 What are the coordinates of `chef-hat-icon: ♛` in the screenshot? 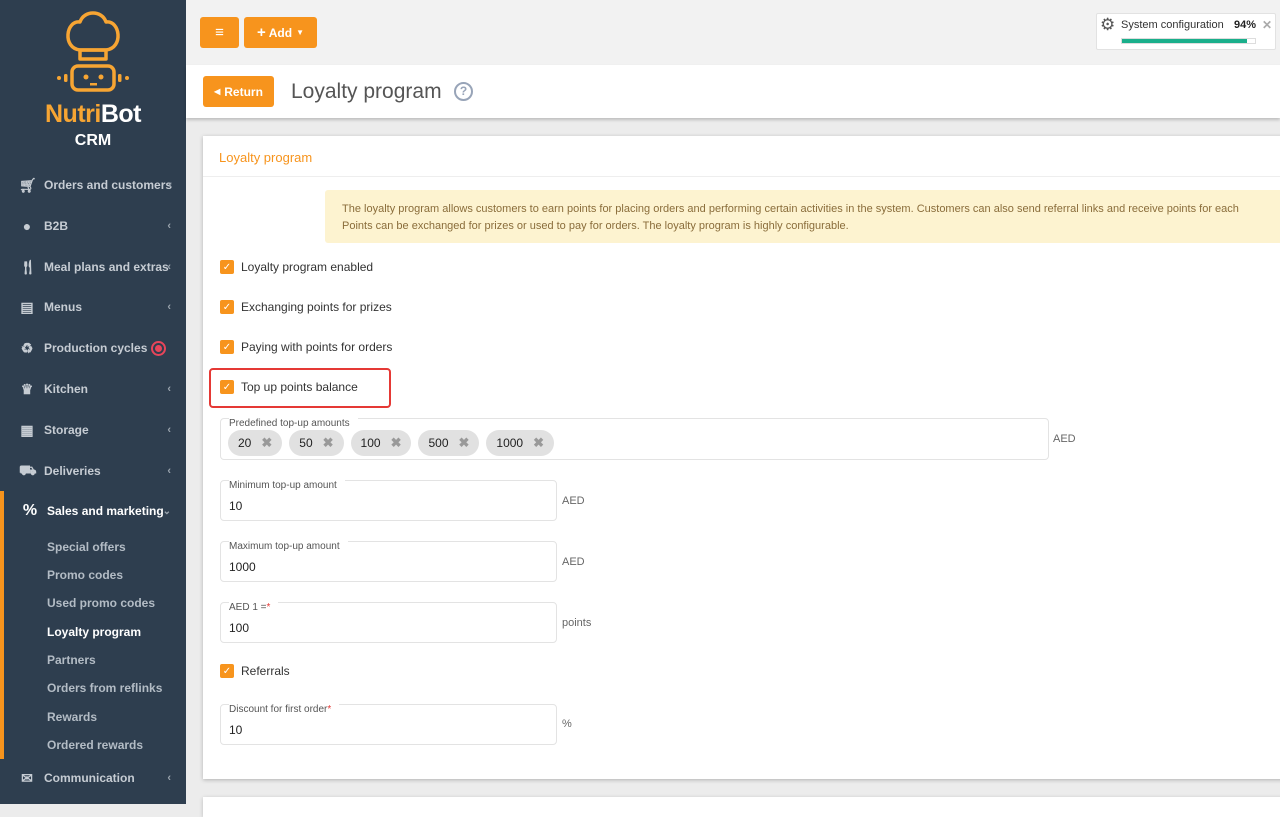 It's located at (27, 388).